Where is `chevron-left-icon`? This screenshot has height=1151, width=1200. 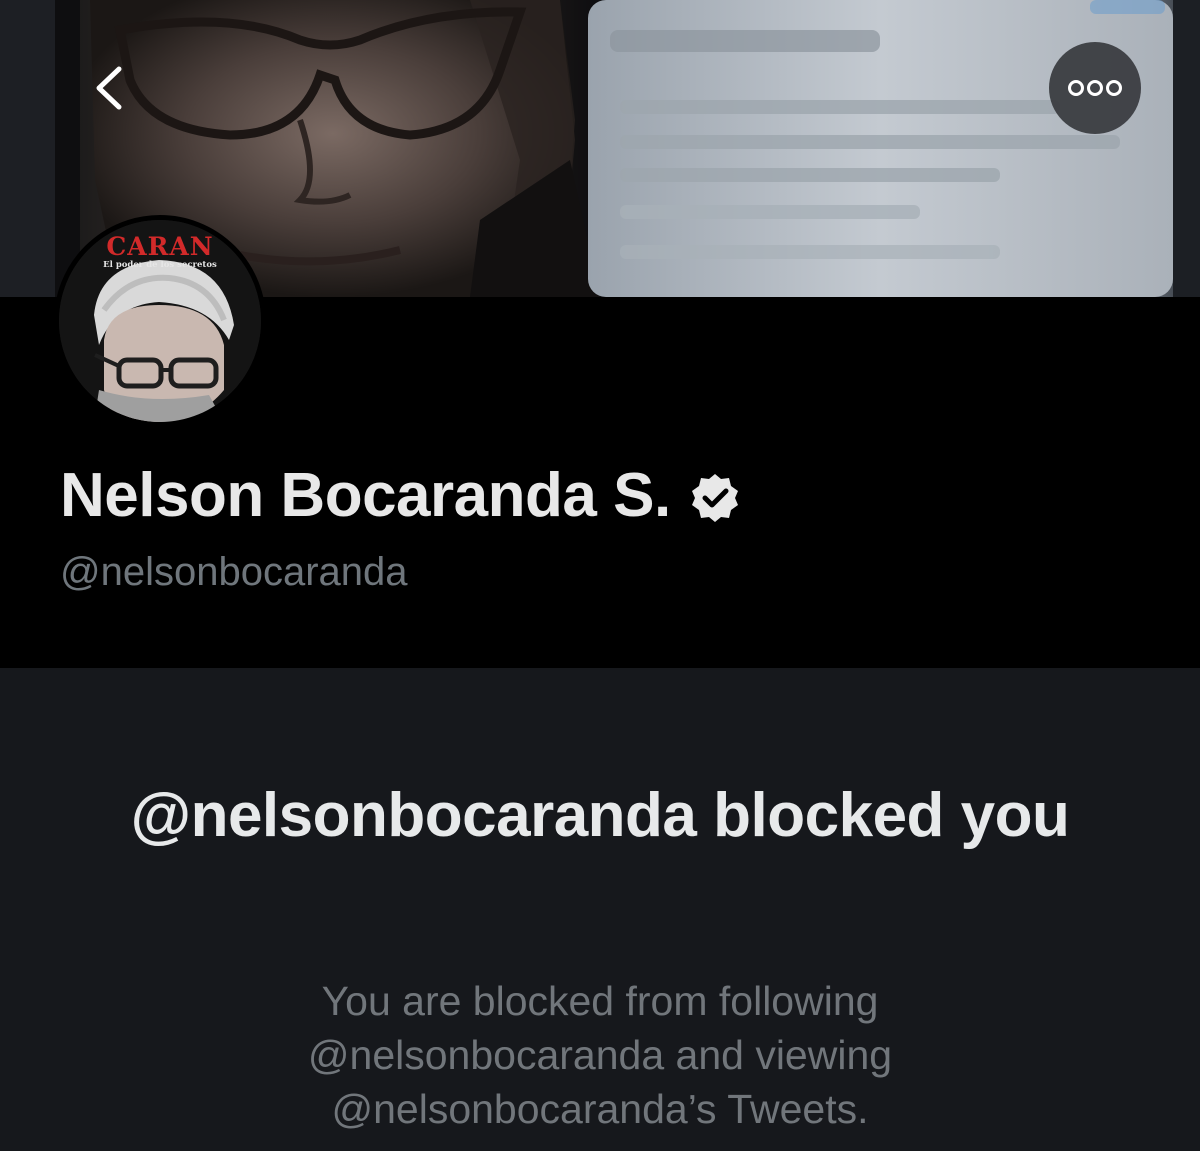
chevron-left-icon is located at coordinates (109, 88).